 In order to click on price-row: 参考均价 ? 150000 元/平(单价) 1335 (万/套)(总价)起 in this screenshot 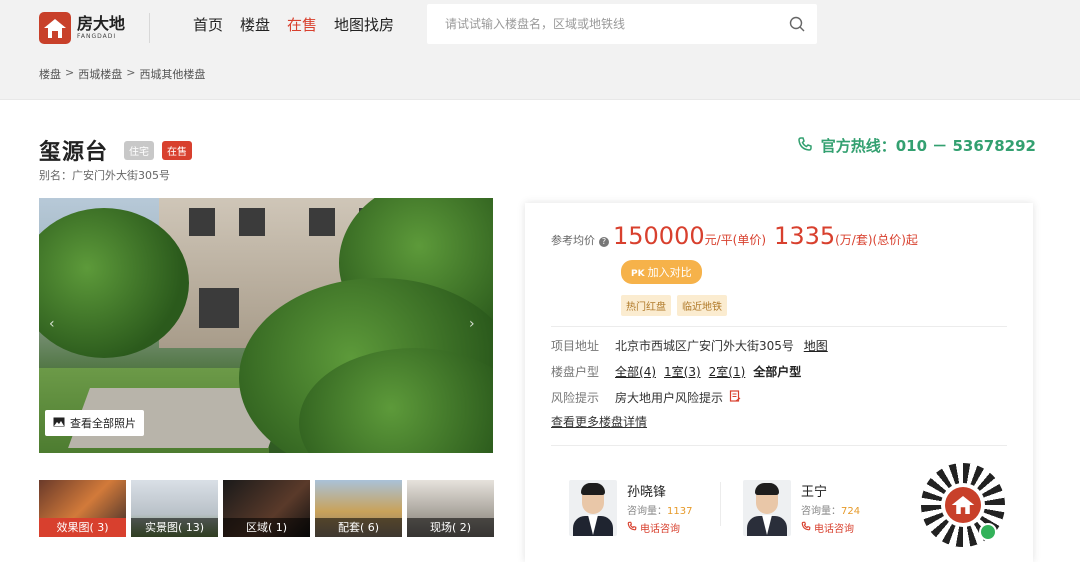, I will do `click(738, 236)`.